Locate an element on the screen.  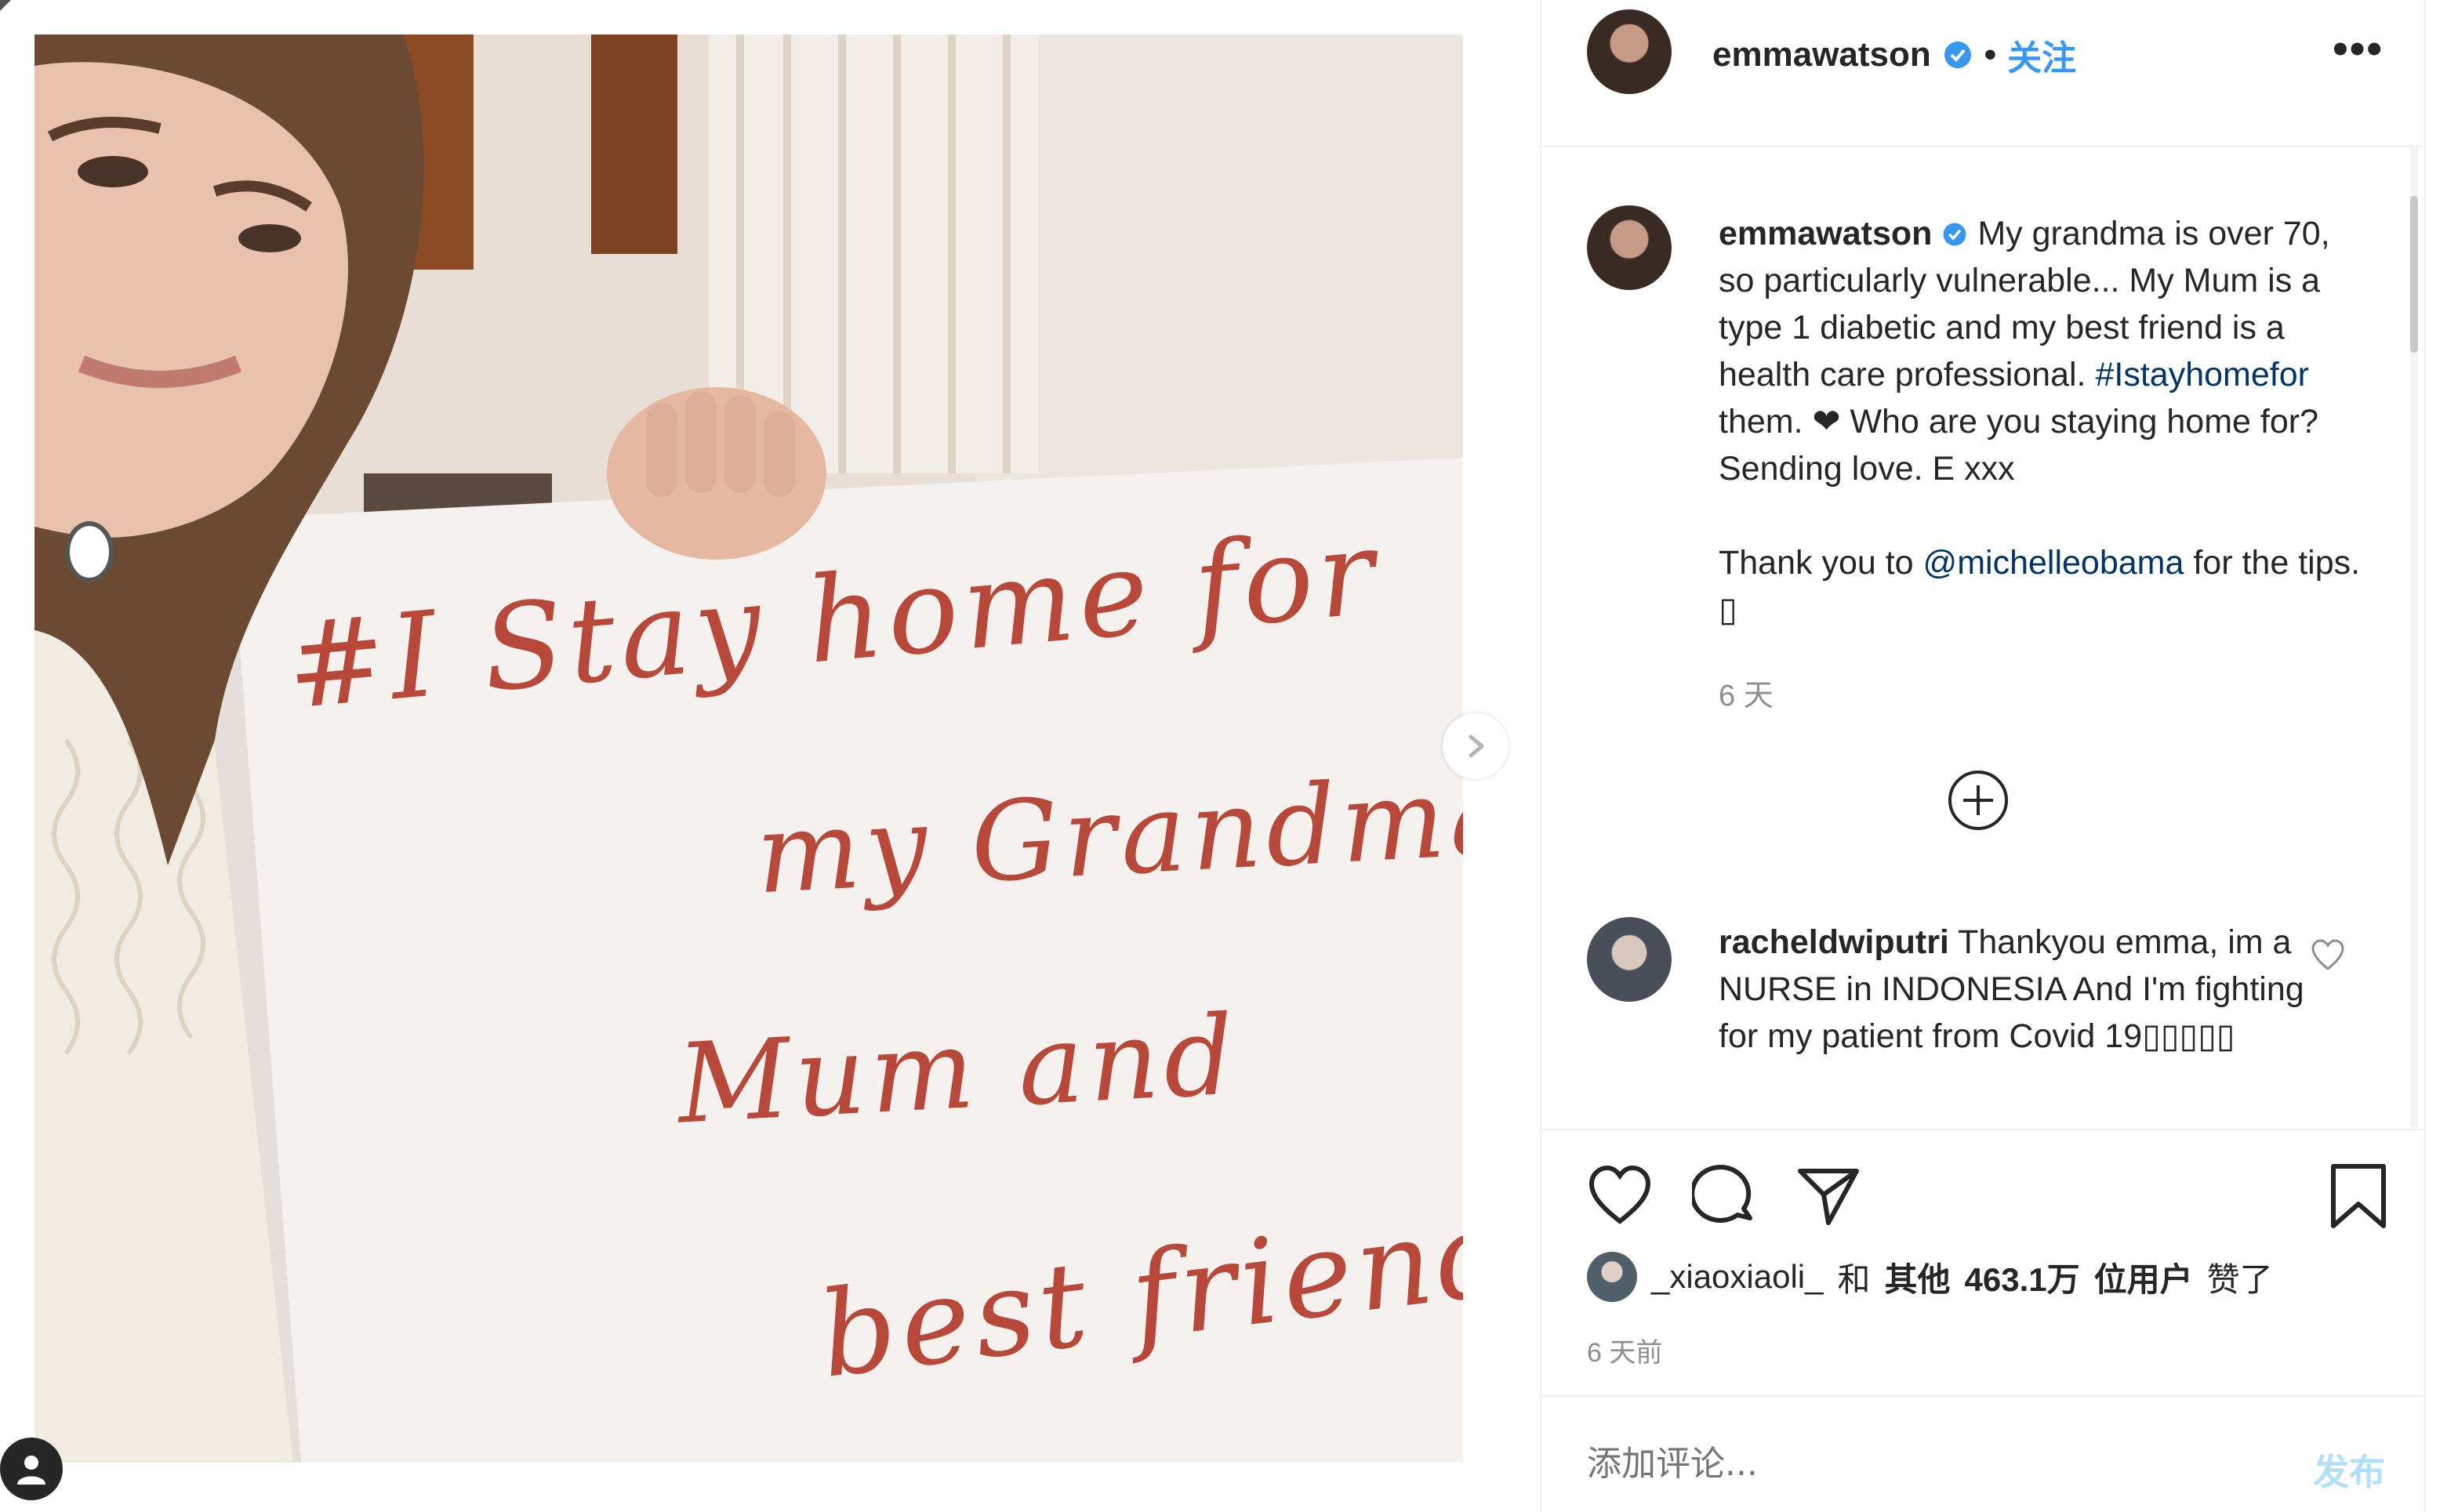
caption-avatar is located at coordinates (1630, 247).